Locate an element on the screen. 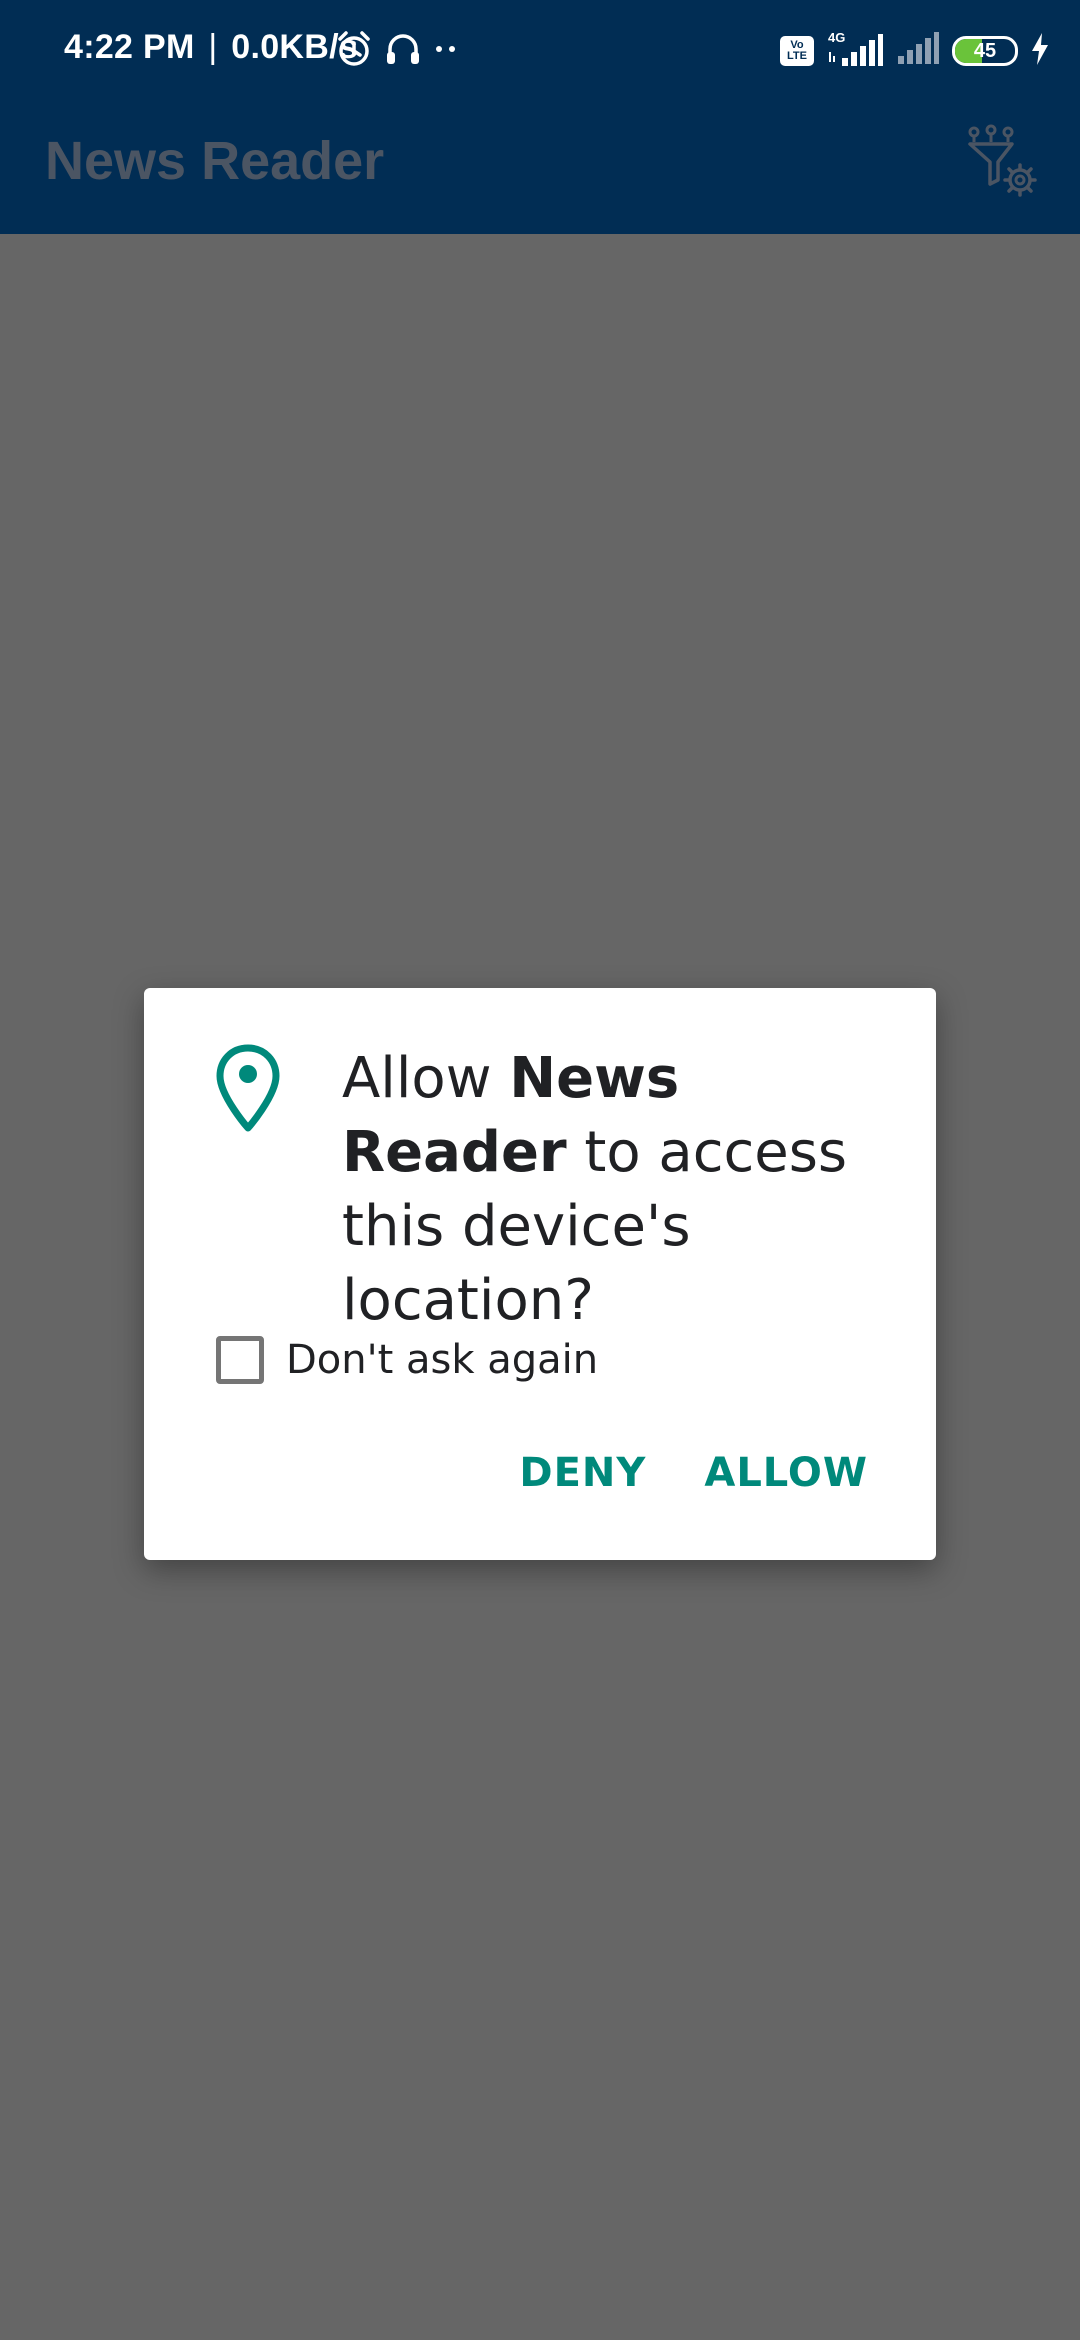 This screenshot has width=1080, height=2340. dialog-actions: DENY ALLOW is located at coordinates (693, 1473).